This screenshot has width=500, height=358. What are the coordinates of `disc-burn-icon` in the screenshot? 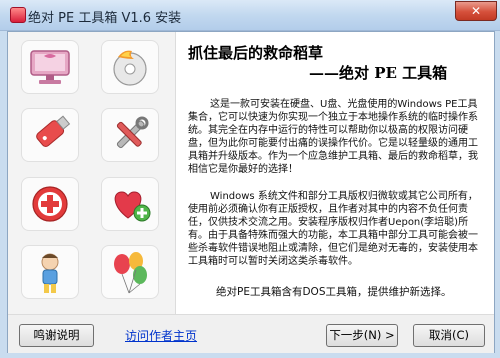 It's located at (130, 67).